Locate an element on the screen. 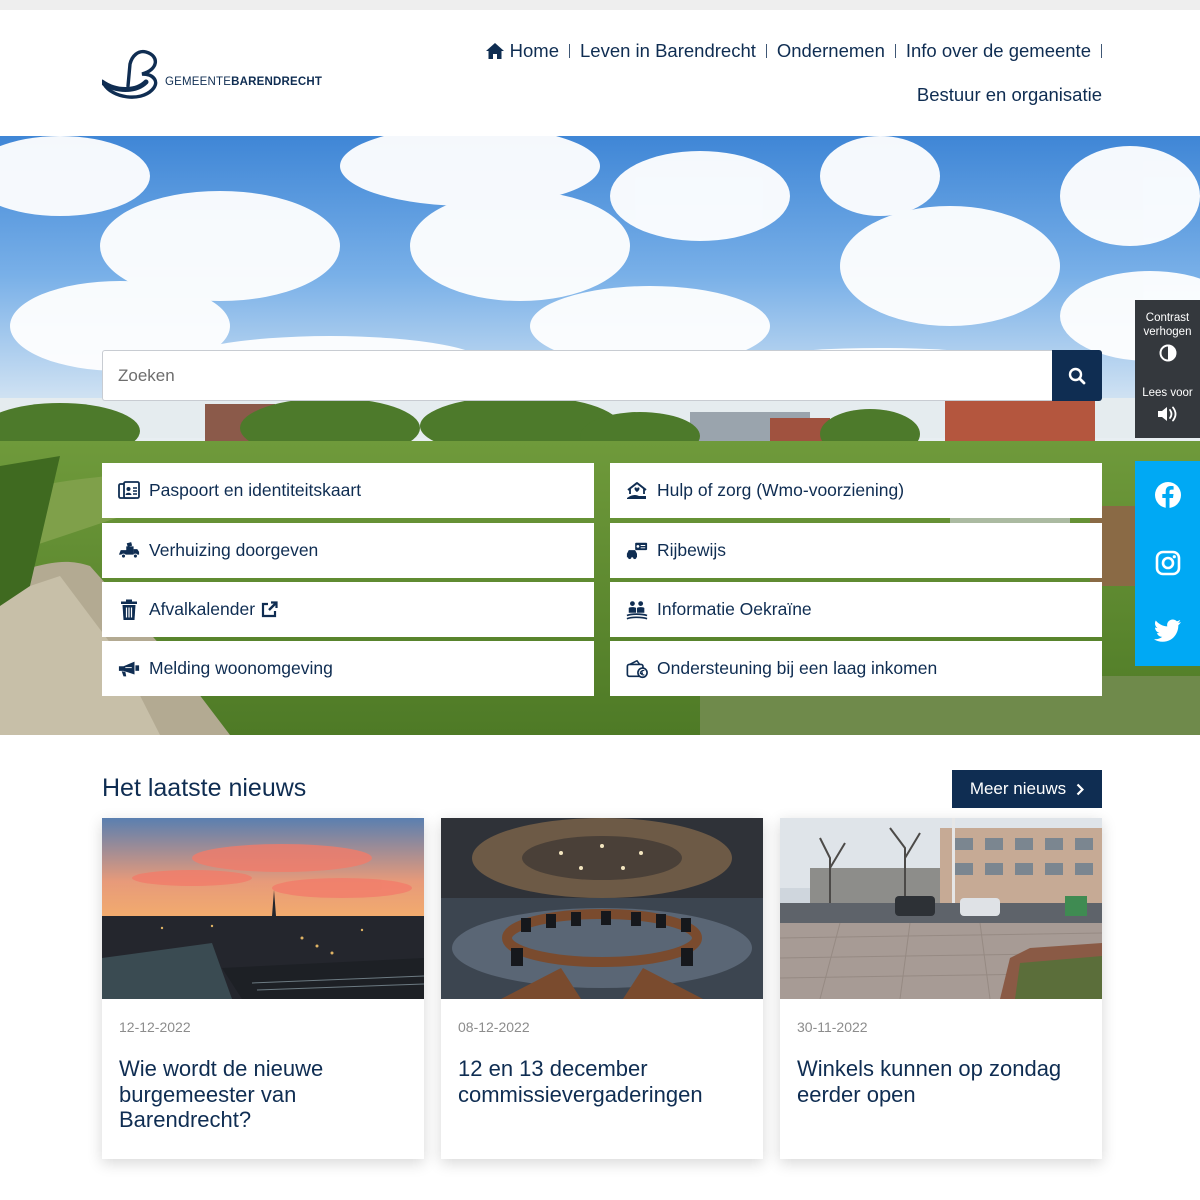  speaker-icon is located at coordinates (1166, 414).